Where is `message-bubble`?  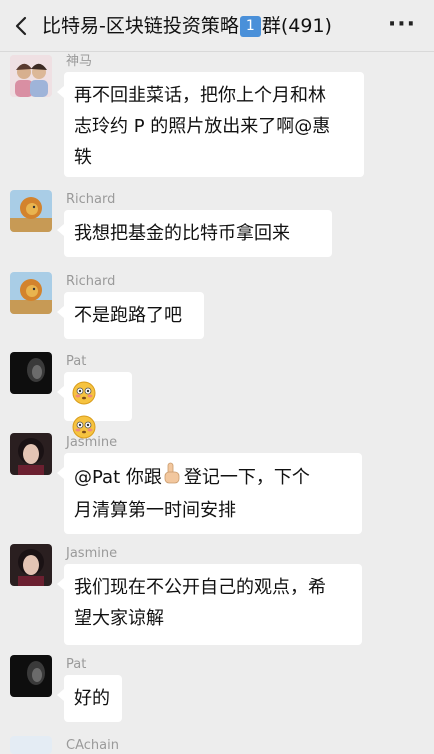 message-bubble is located at coordinates (94, 405).